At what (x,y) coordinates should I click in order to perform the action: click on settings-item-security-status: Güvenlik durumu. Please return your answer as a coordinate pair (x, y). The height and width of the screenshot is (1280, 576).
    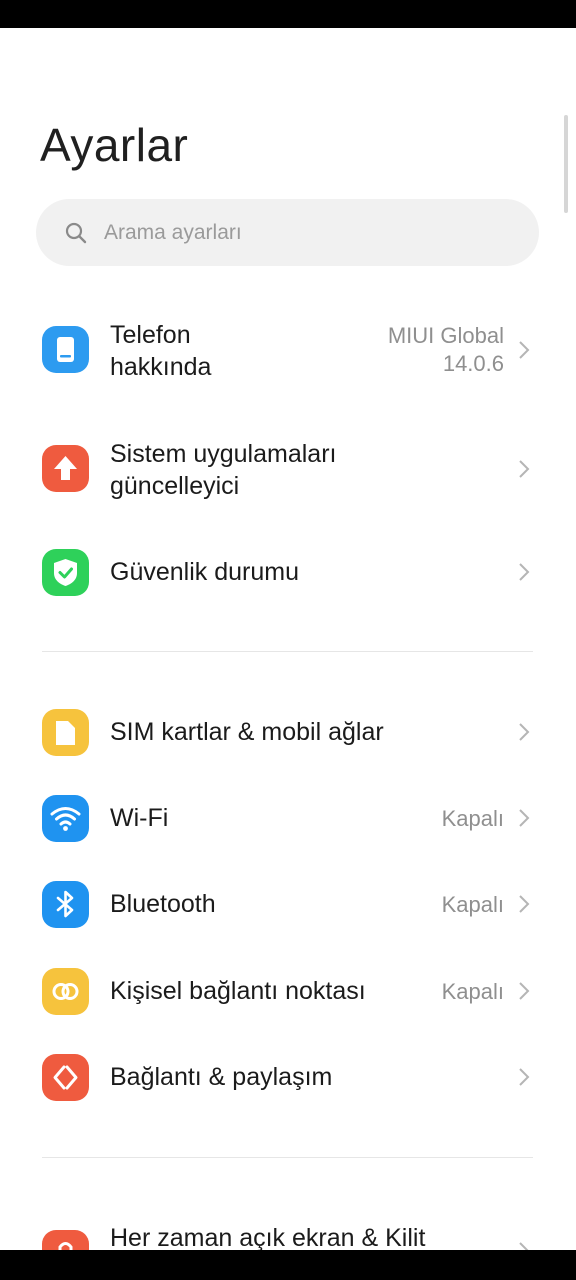
    Looking at the image, I should click on (288, 573).